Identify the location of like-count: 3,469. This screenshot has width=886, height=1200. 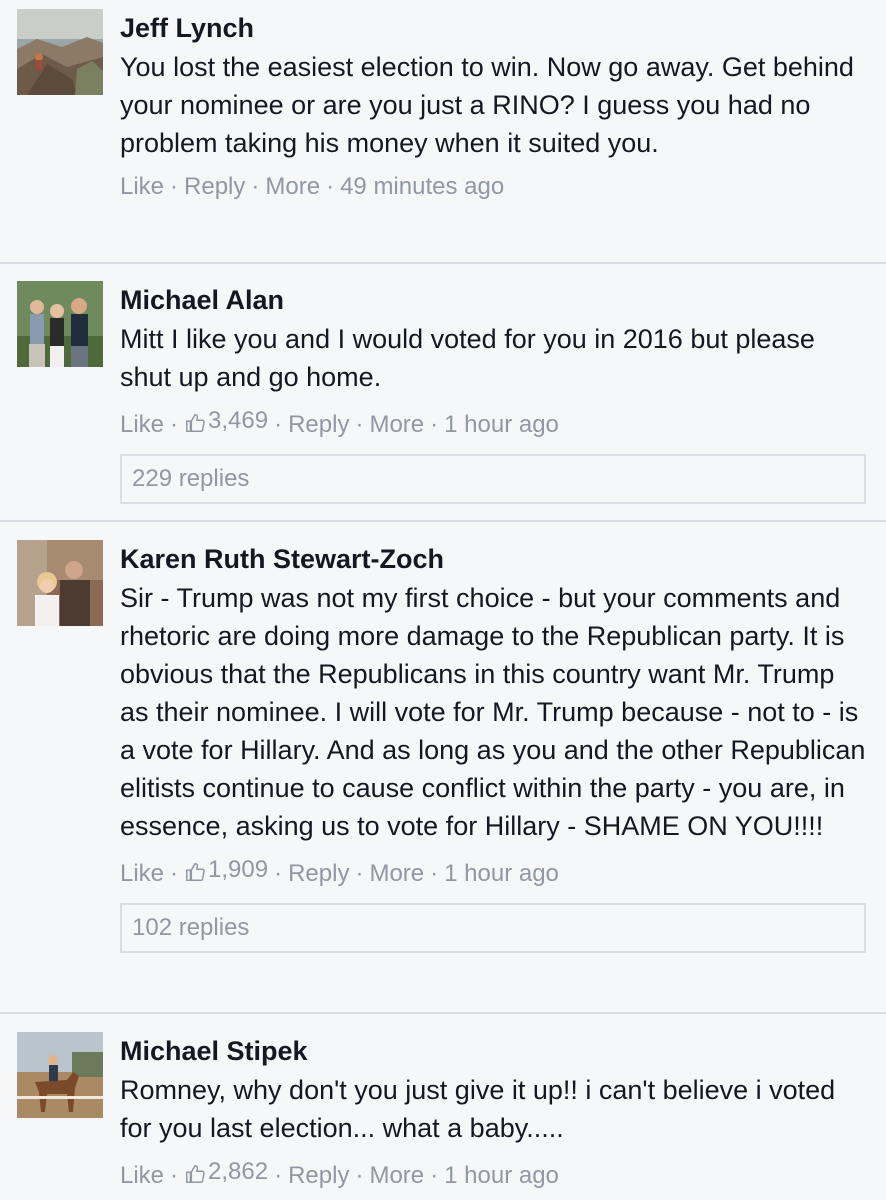
(226, 421).